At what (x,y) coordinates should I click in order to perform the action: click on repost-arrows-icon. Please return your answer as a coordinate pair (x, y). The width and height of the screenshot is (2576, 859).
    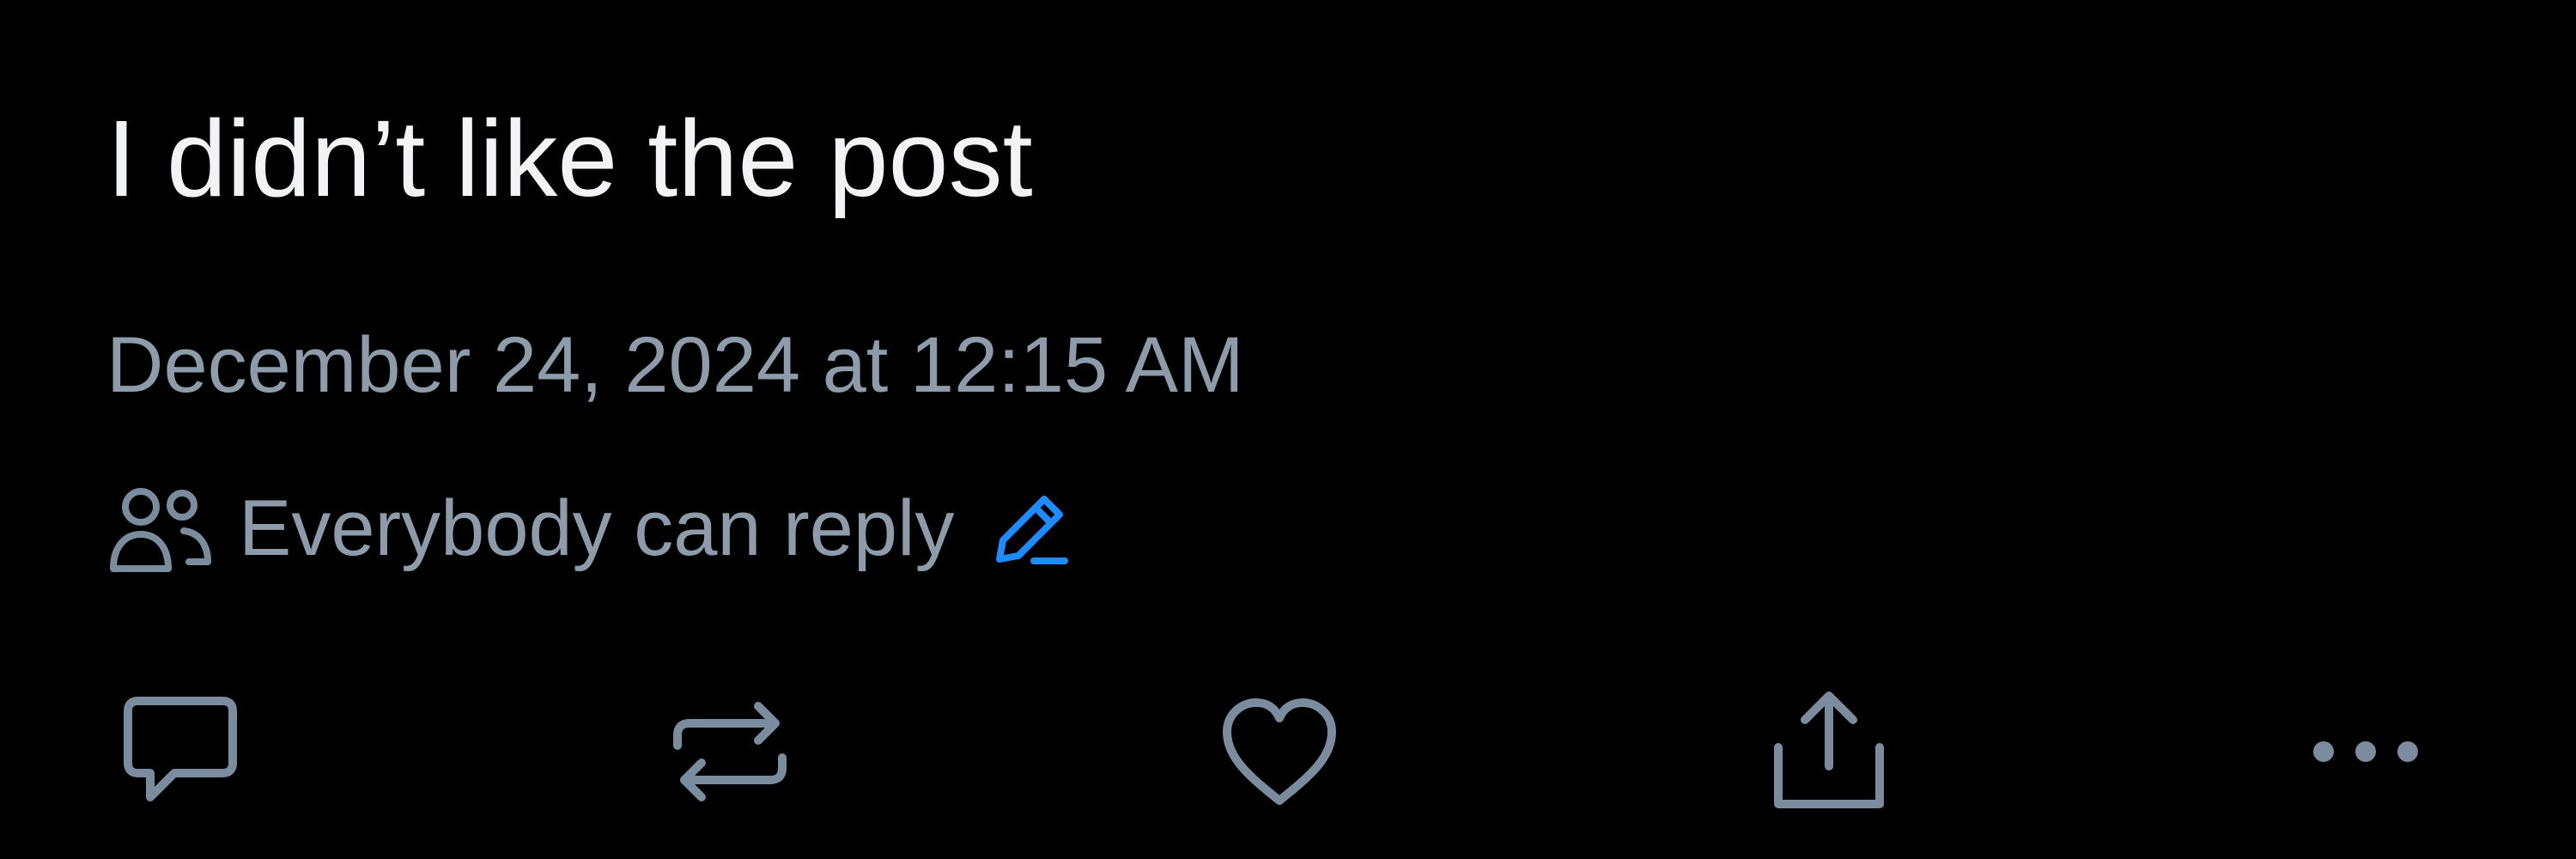
    Looking at the image, I should click on (730, 751).